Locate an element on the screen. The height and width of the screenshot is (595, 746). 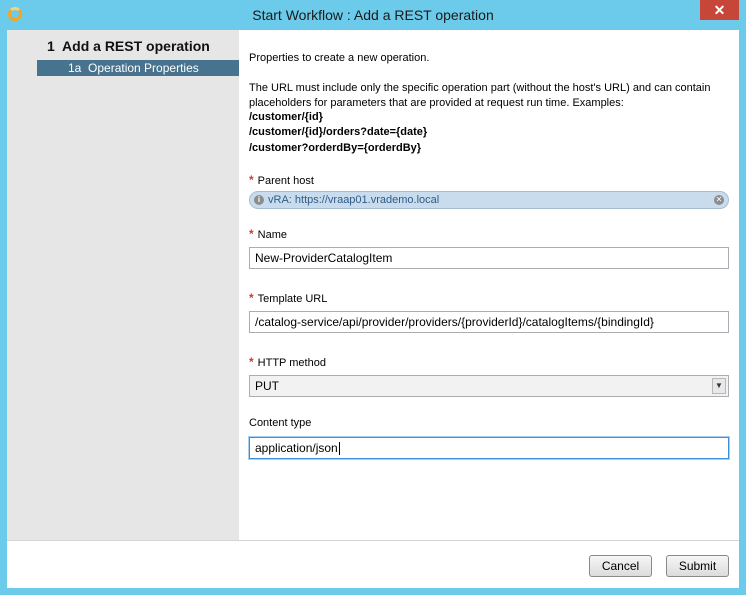
http-method-select: PUT ▼ is located at coordinates (489, 386).